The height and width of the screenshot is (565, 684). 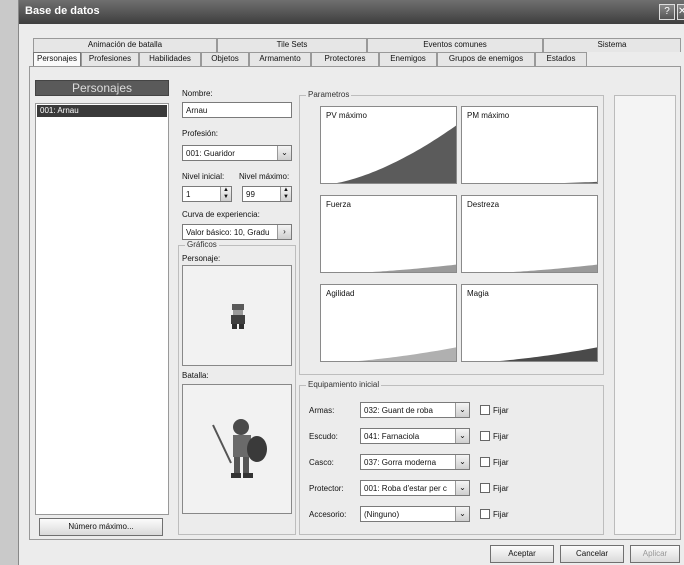 I want to click on shield-fix-label: Fijar, so click(x=501, y=436).